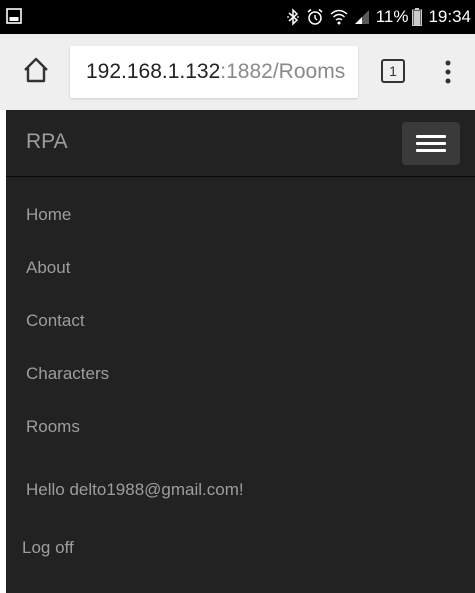 Image resolution: width=475 pixels, height=593 pixels. What do you see at coordinates (48, 215) in the screenshot?
I see `nav-item-home: Home` at bounding box center [48, 215].